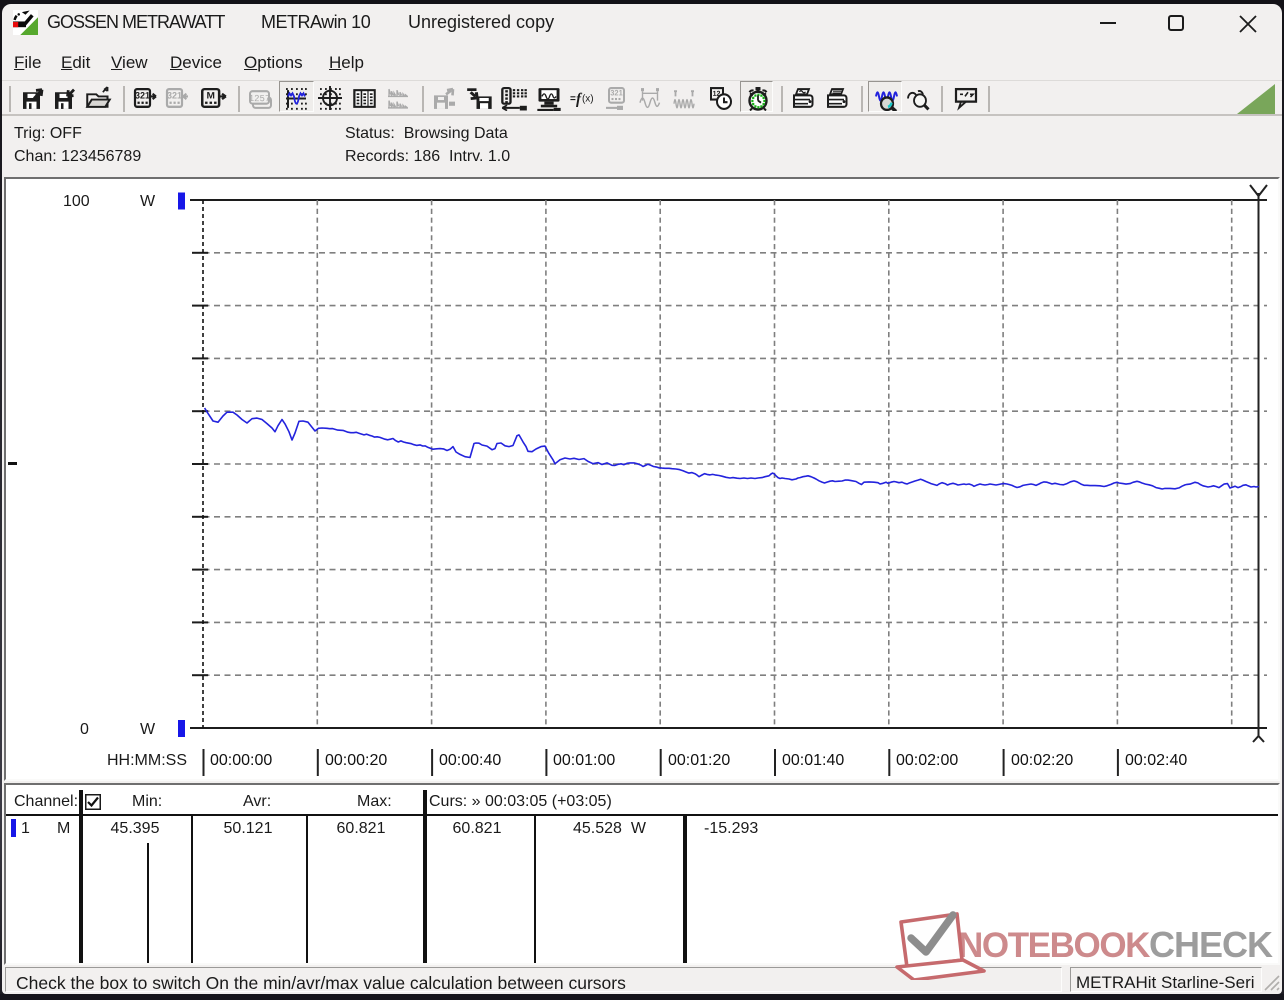  What do you see at coordinates (260, 98) in the screenshot?
I see `svg-text: 1257` at bounding box center [260, 98].